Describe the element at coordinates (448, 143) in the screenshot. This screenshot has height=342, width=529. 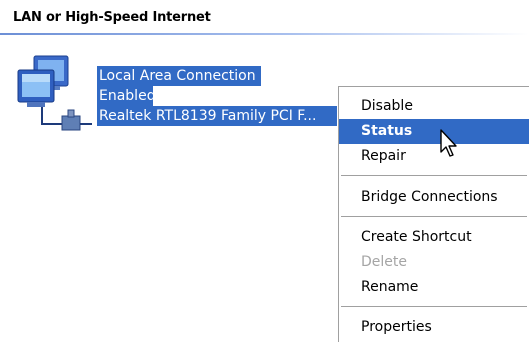
I see `arrow-cursor-icon` at that location.